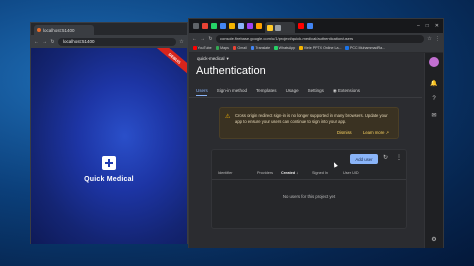  I want to click on close-icon: ✕, so click(437, 26).